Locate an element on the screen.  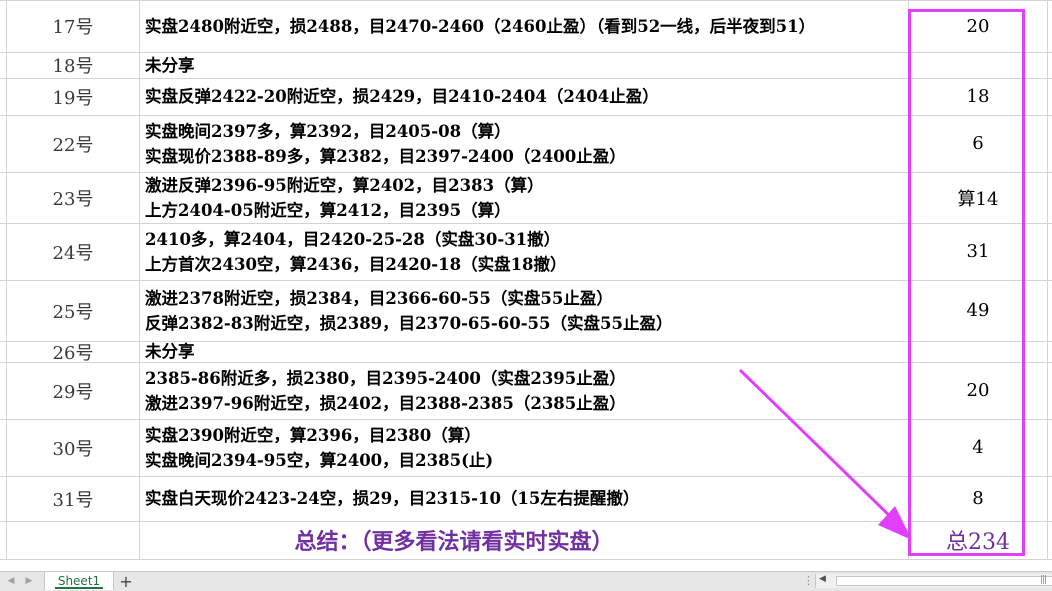
points-cell: 6 is located at coordinates (978, 143).